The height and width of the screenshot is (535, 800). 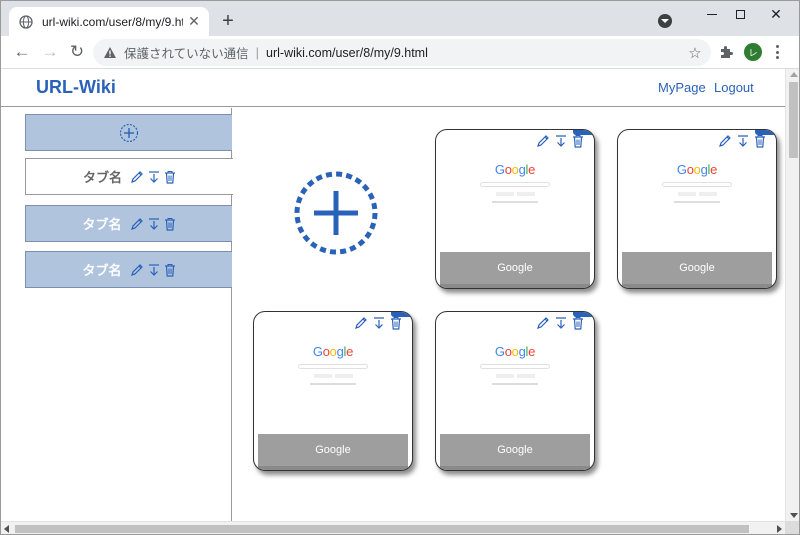 I want to click on kebab-menu-icon, so click(x=777, y=52).